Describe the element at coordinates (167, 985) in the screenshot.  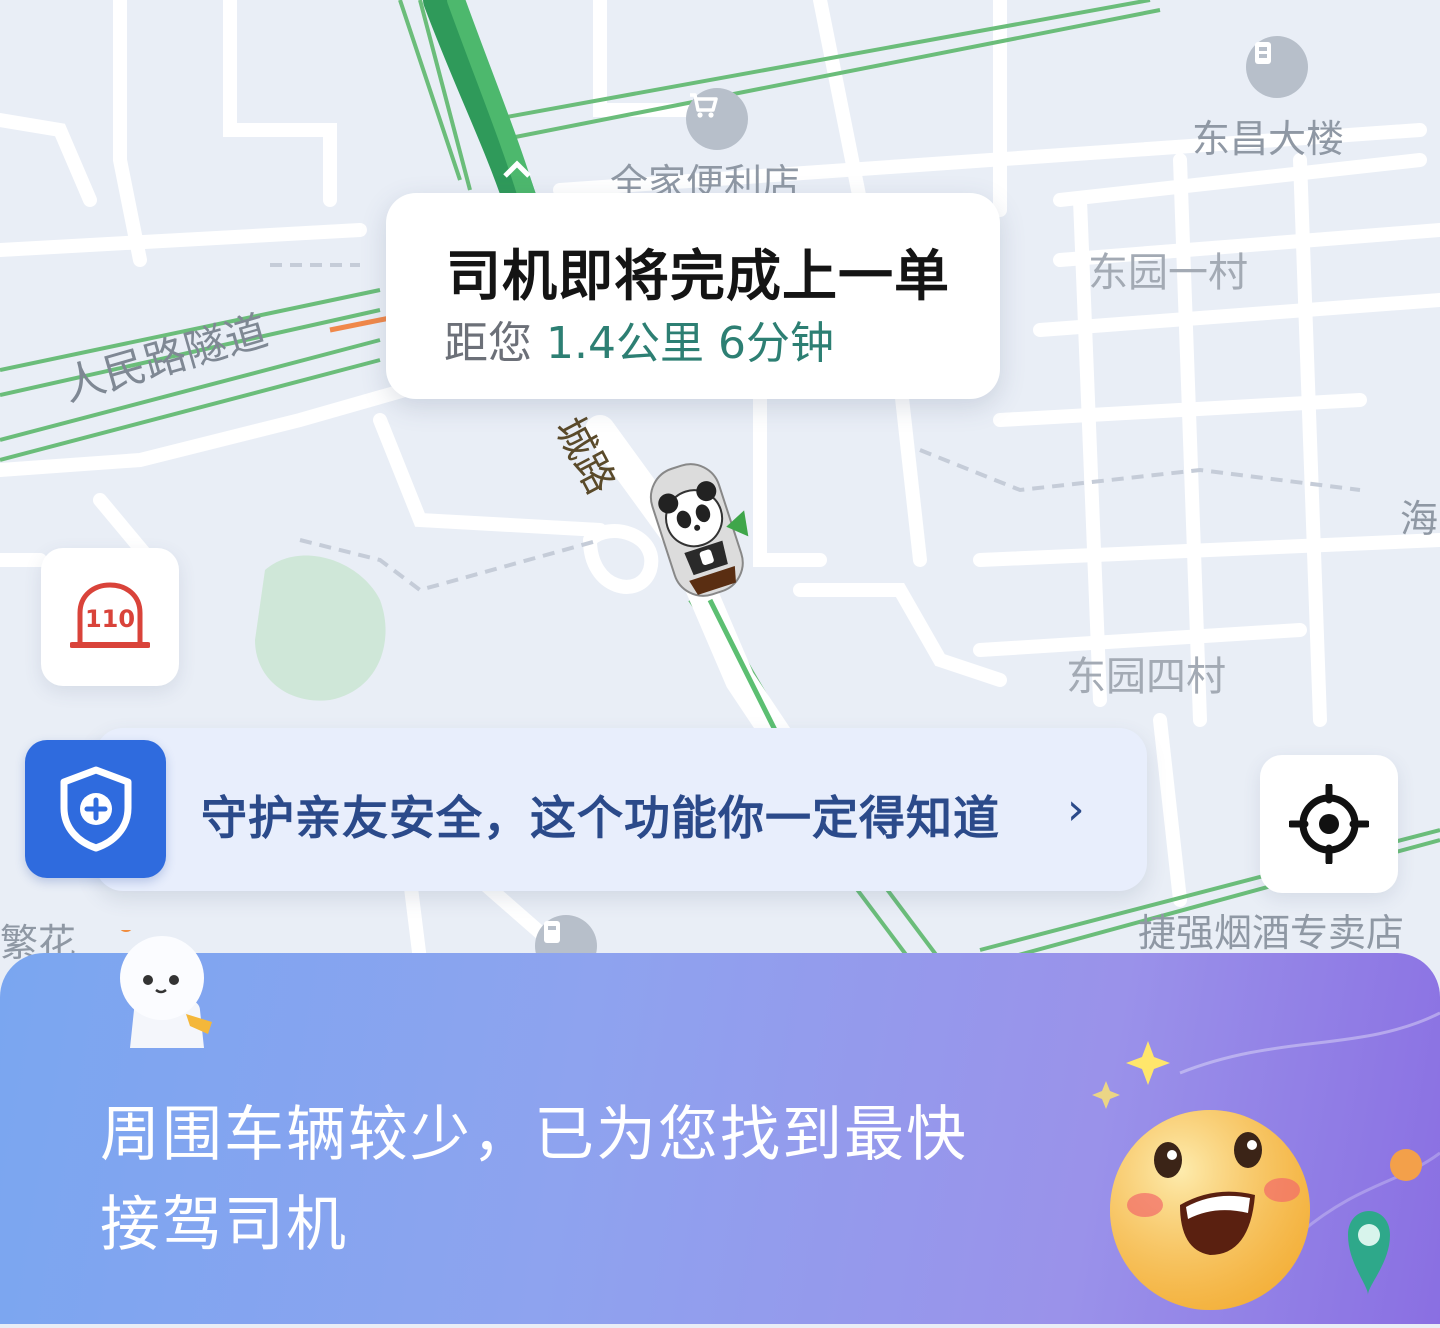
I see `mascot-avatar` at that location.